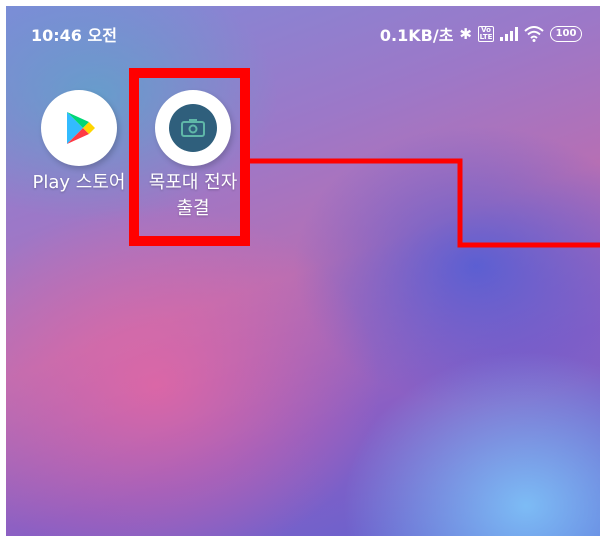 This screenshot has height=542, width=606. Describe the element at coordinates (425, 203) in the screenshot. I see `annotation-connector` at that location.